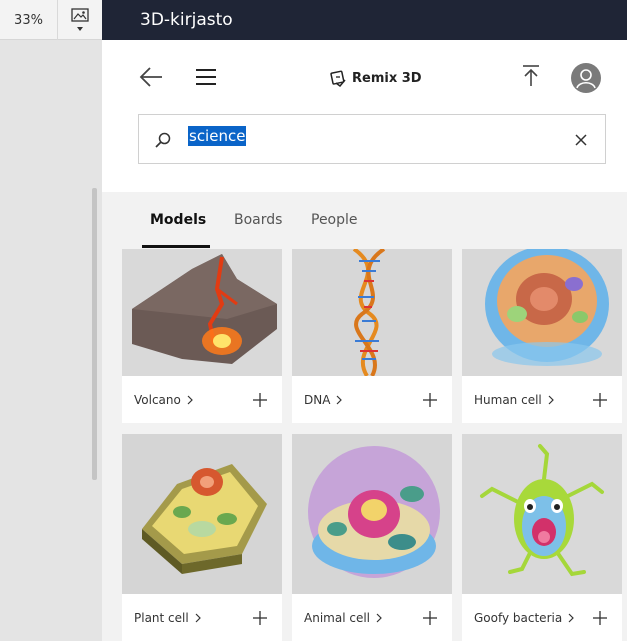 The width and height of the screenshot is (627, 641). Describe the element at coordinates (258, 220) in the screenshot. I see `tab-boards: Boards` at that location.